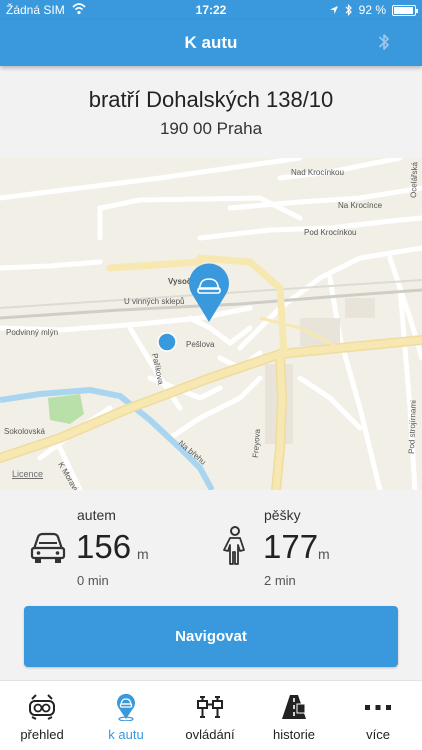  Describe the element at coordinates (24, 431) in the screenshot. I see `map-label: Sokolovská` at that location.